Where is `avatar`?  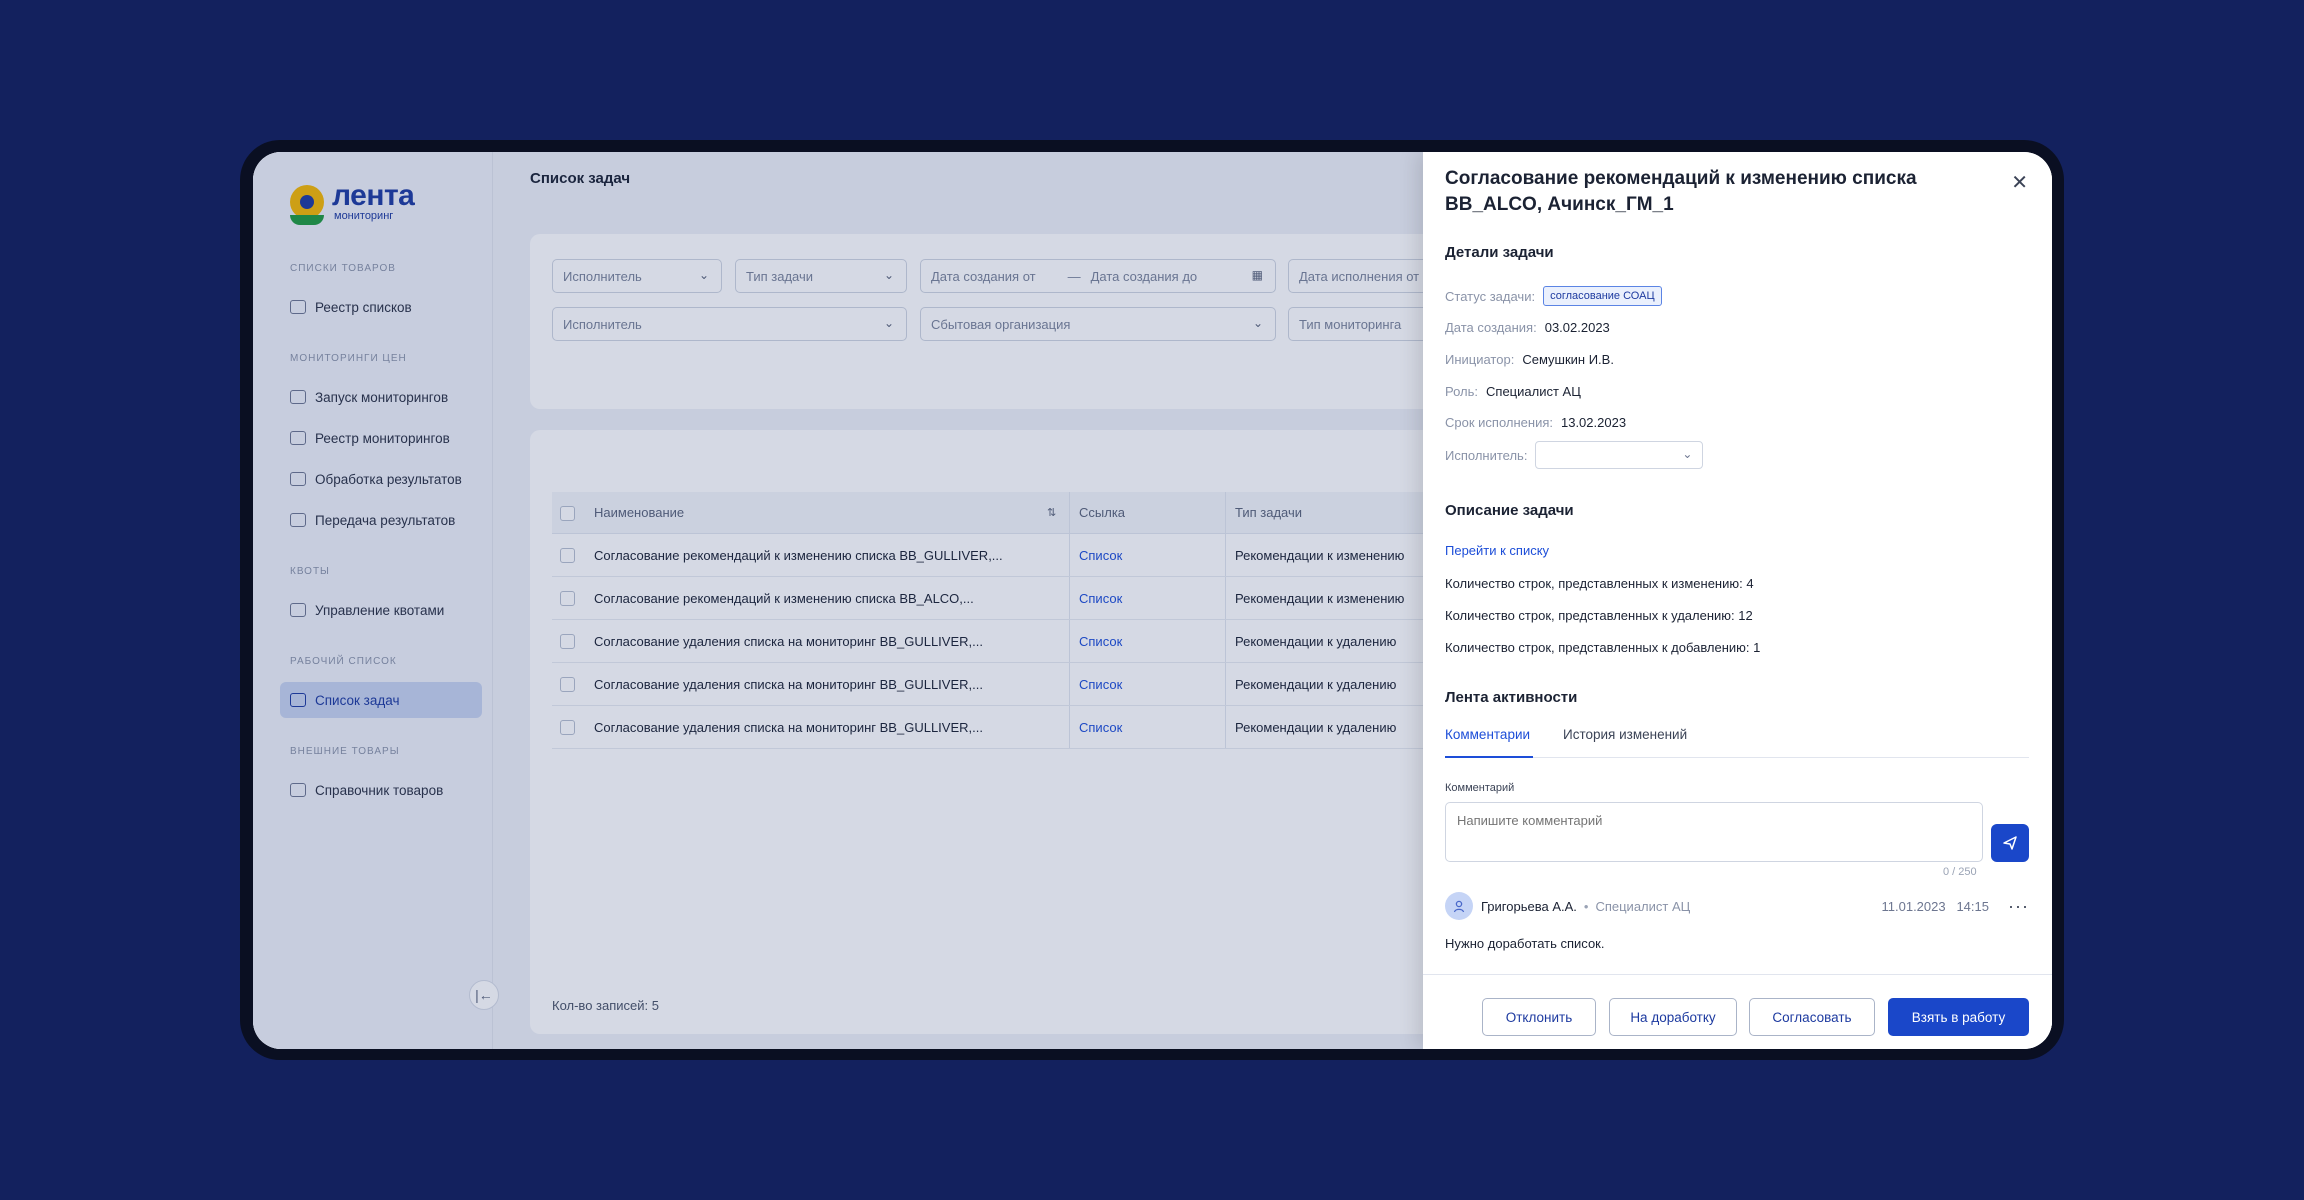
avatar is located at coordinates (1459, 906).